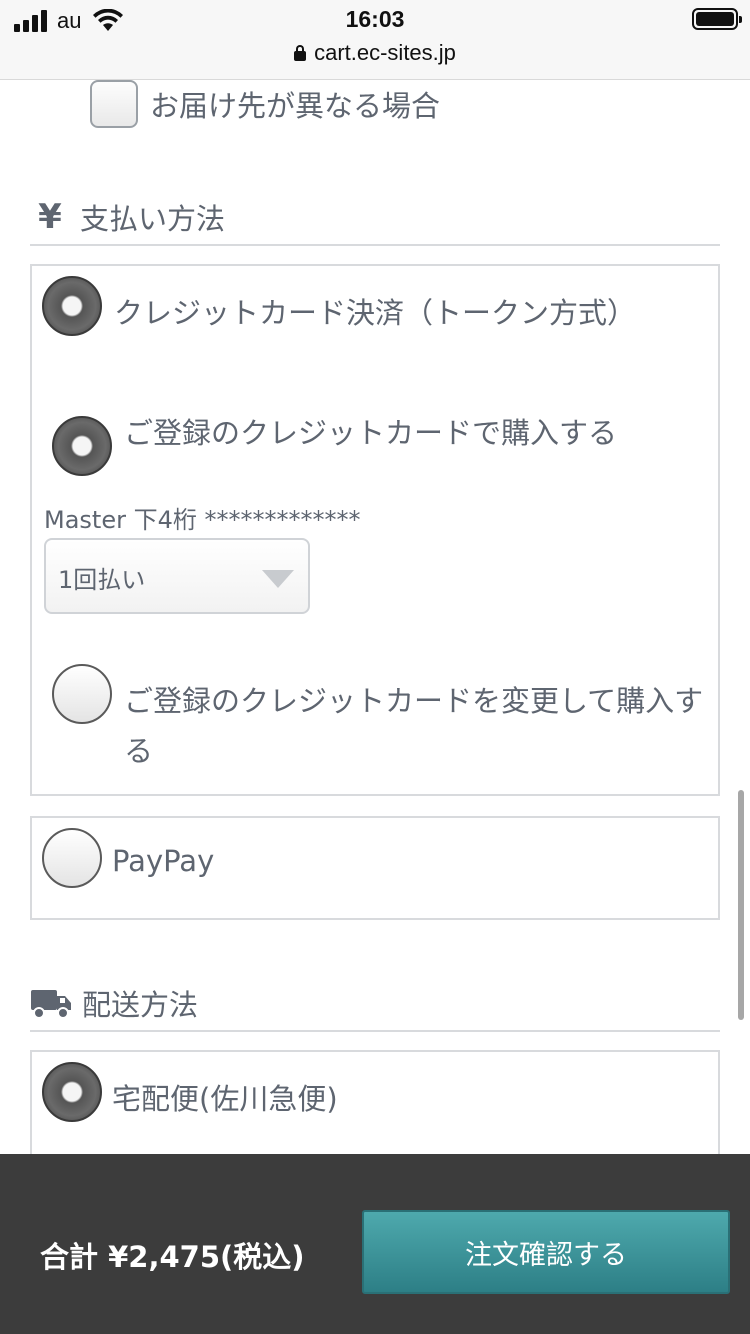 The image size is (750, 1334). I want to click on change-card-label: ご登録のクレジットカードを変更して購入する, so click(414, 726).